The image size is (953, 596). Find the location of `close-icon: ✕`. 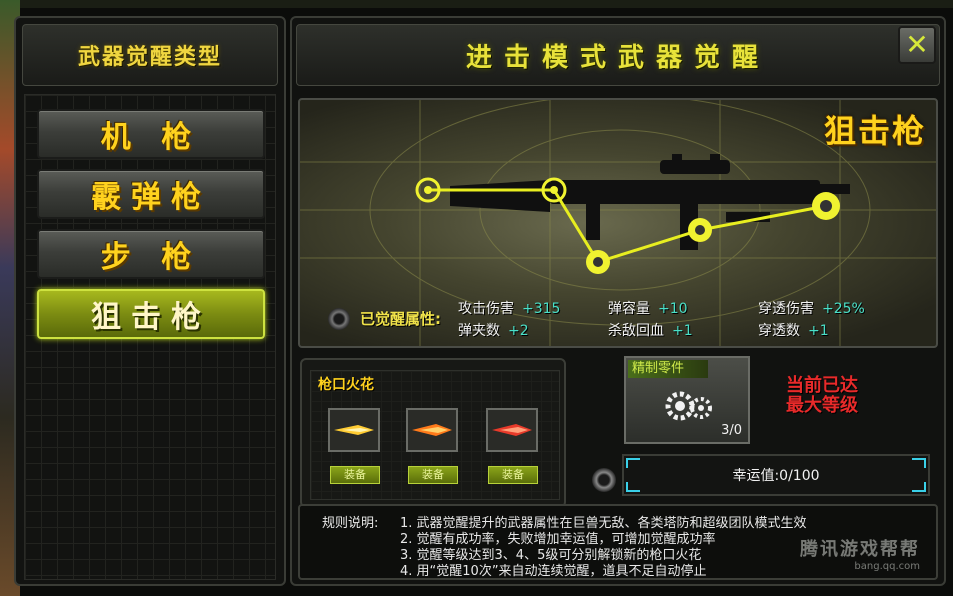

close-icon: ✕ is located at coordinates (917, 44).